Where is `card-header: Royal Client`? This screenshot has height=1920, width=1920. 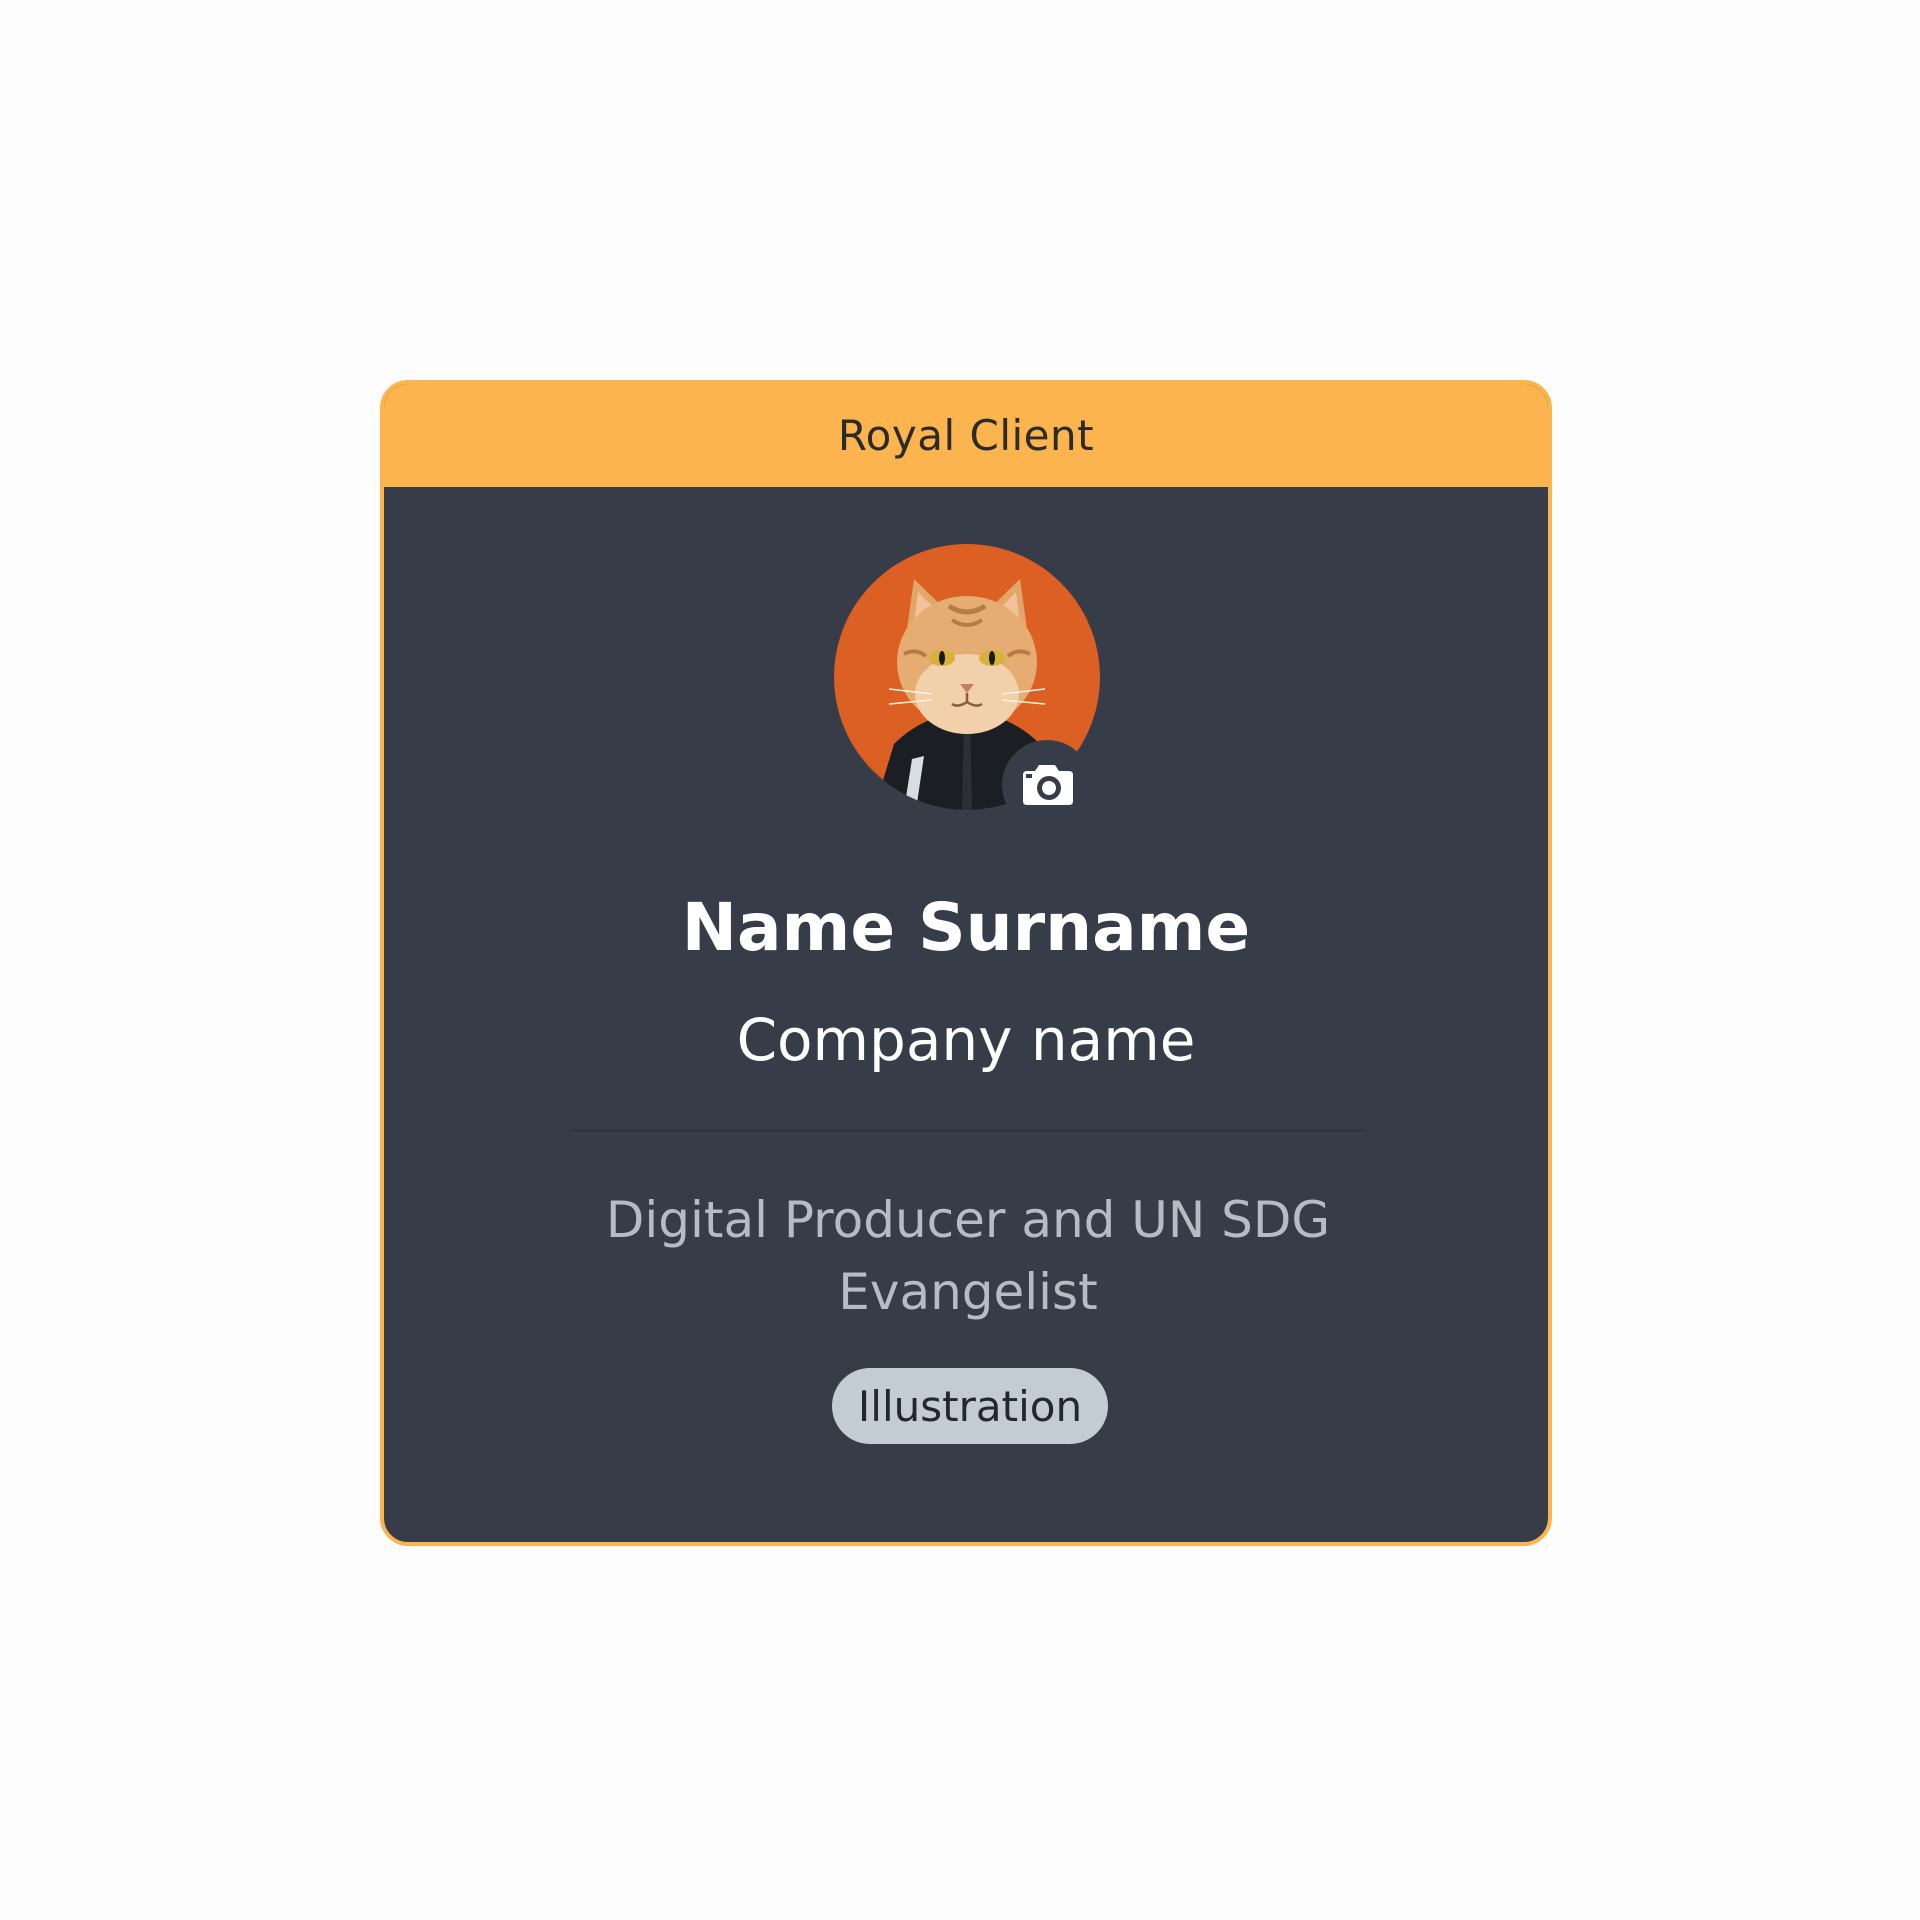
card-header: Royal Client is located at coordinates (966, 435).